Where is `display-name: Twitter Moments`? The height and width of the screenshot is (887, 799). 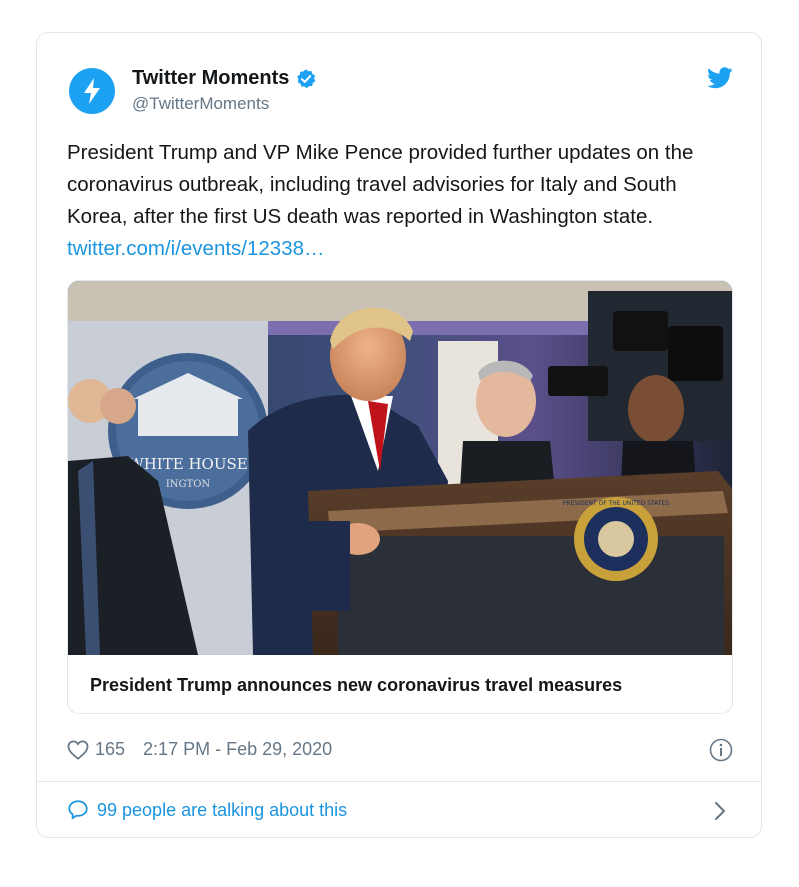
display-name: Twitter Moments is located at coordinates (210, 78).